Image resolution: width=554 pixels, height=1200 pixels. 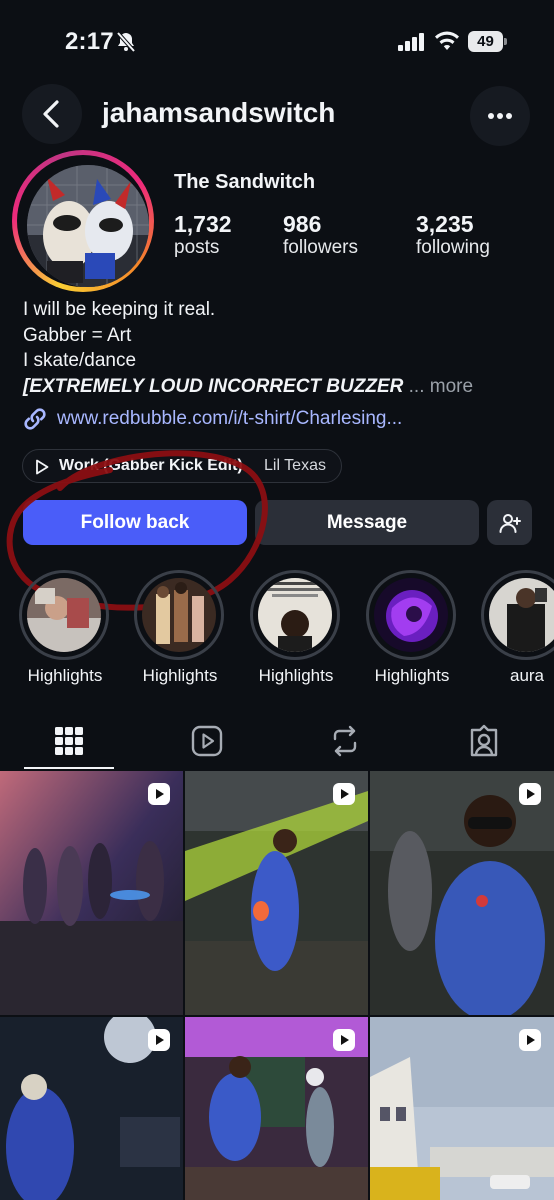 I want to click on battery-tip, so click(x=505, y=41).